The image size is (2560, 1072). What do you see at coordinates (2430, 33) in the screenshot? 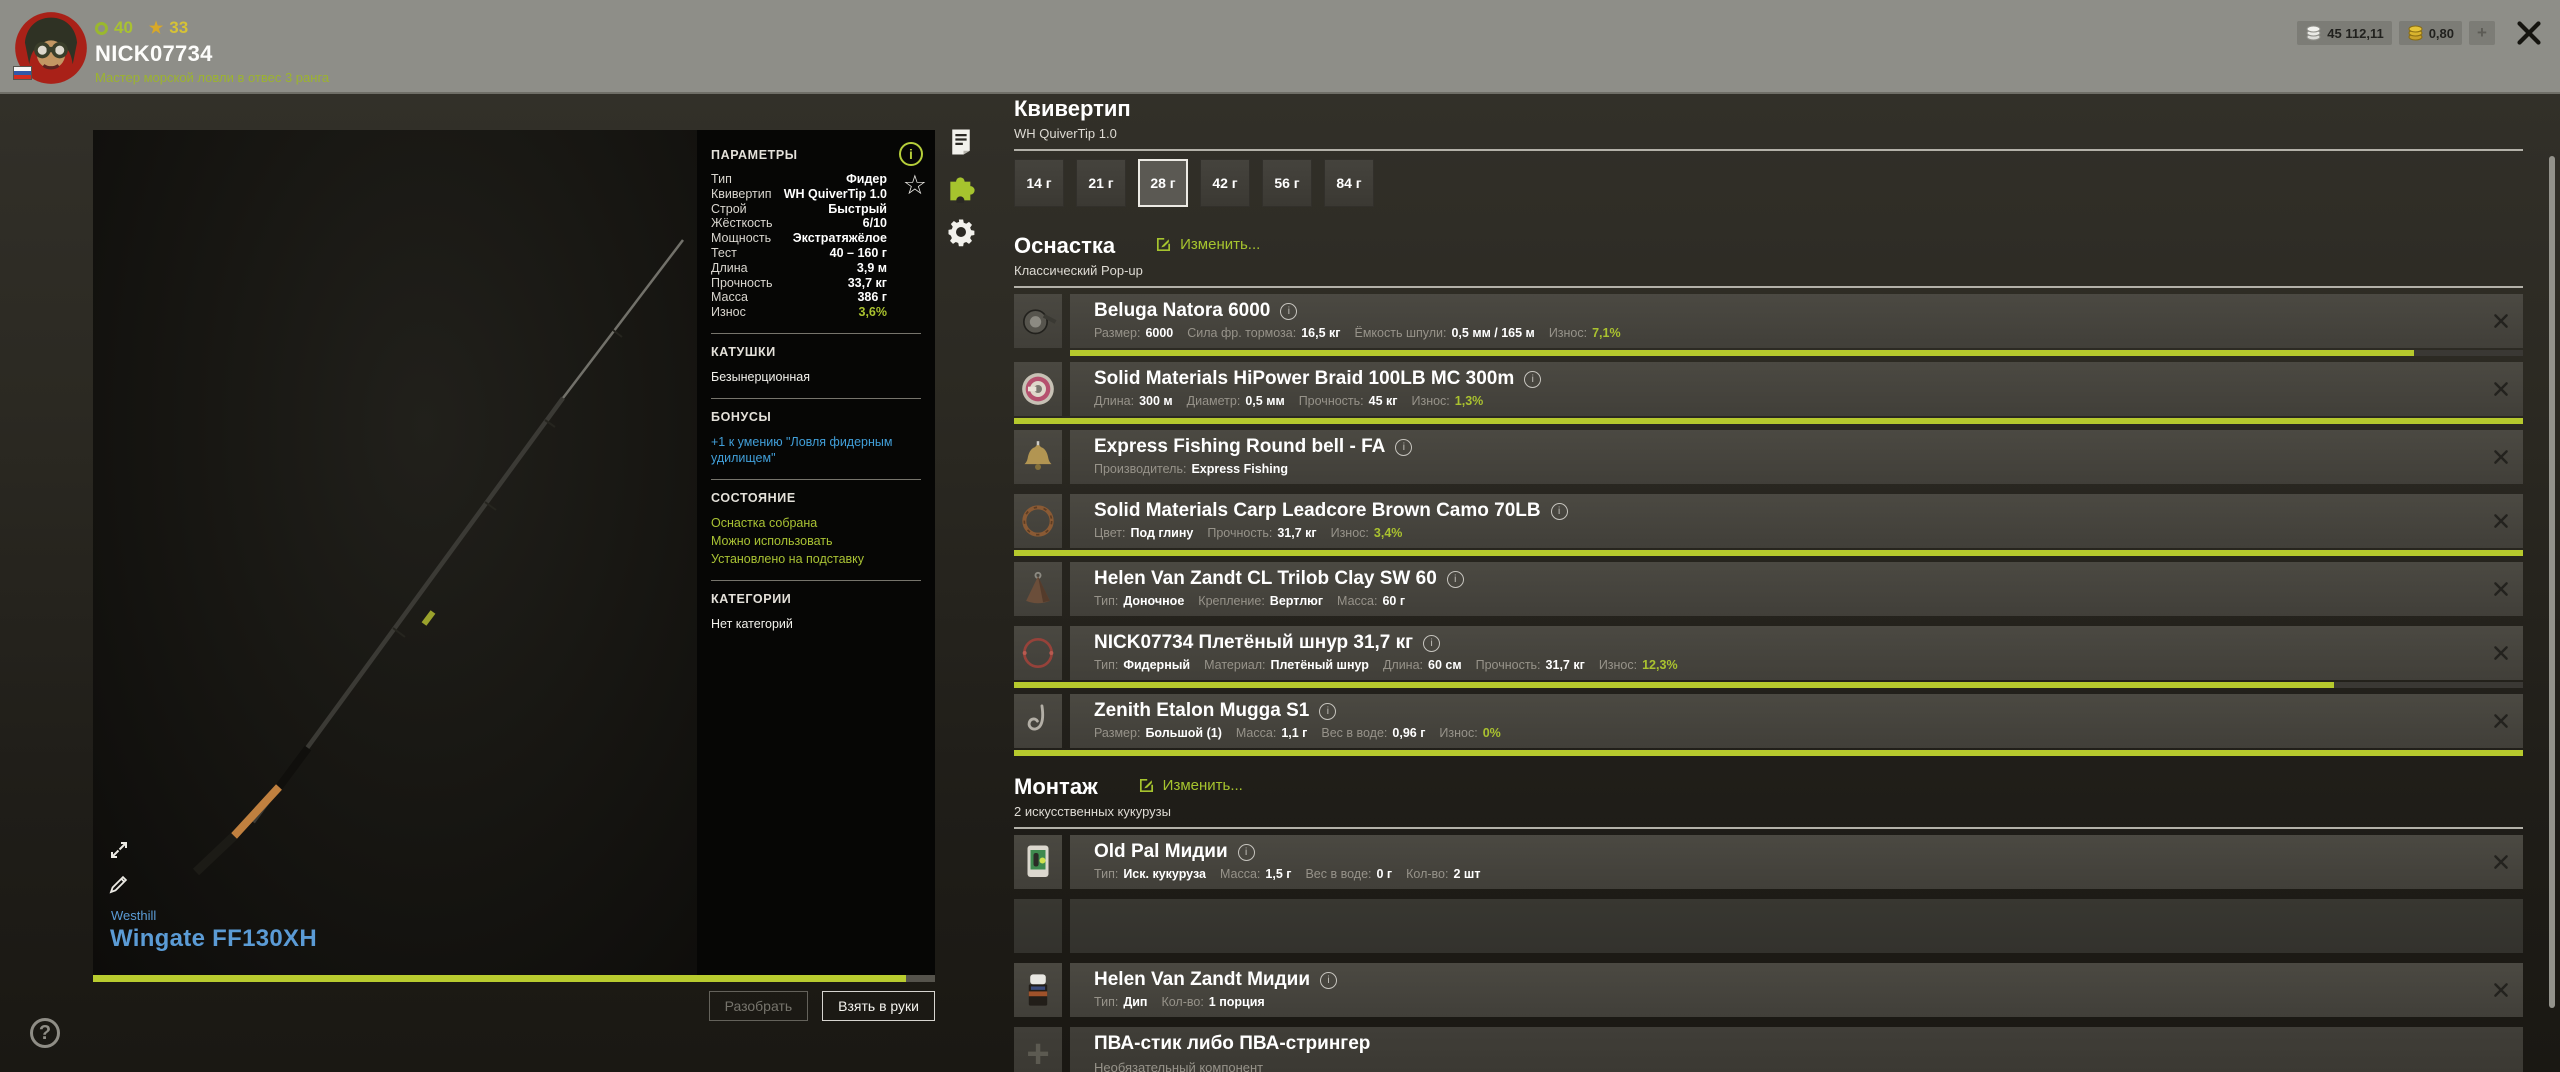
I see `gold-balance: 0,80` at bounding box center [2430, 33].